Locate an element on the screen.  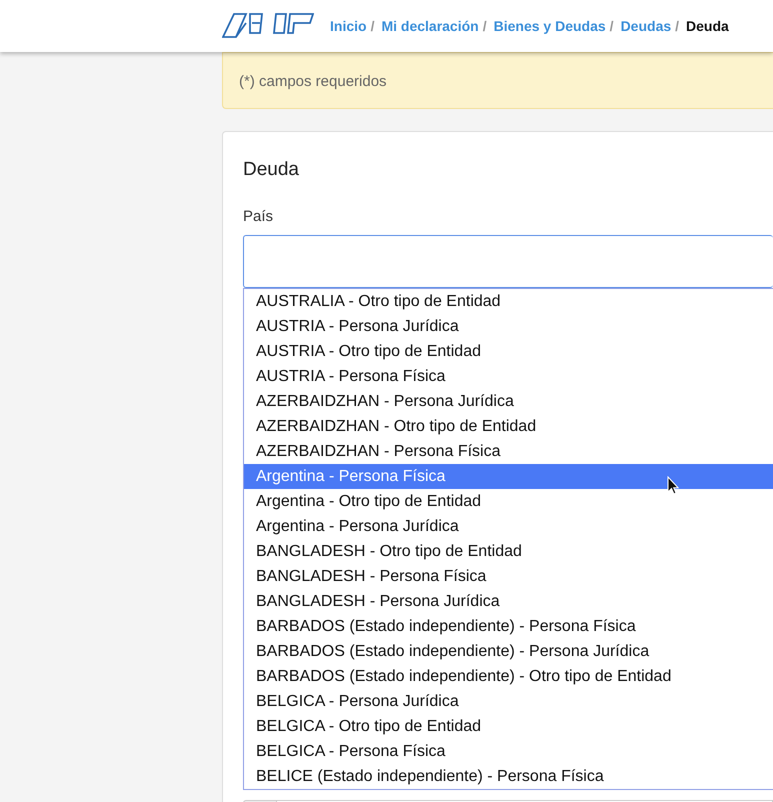
dropdown-option: AZERBAIDZHAN - Persona Jurídica is located at coordinates (508, 401).